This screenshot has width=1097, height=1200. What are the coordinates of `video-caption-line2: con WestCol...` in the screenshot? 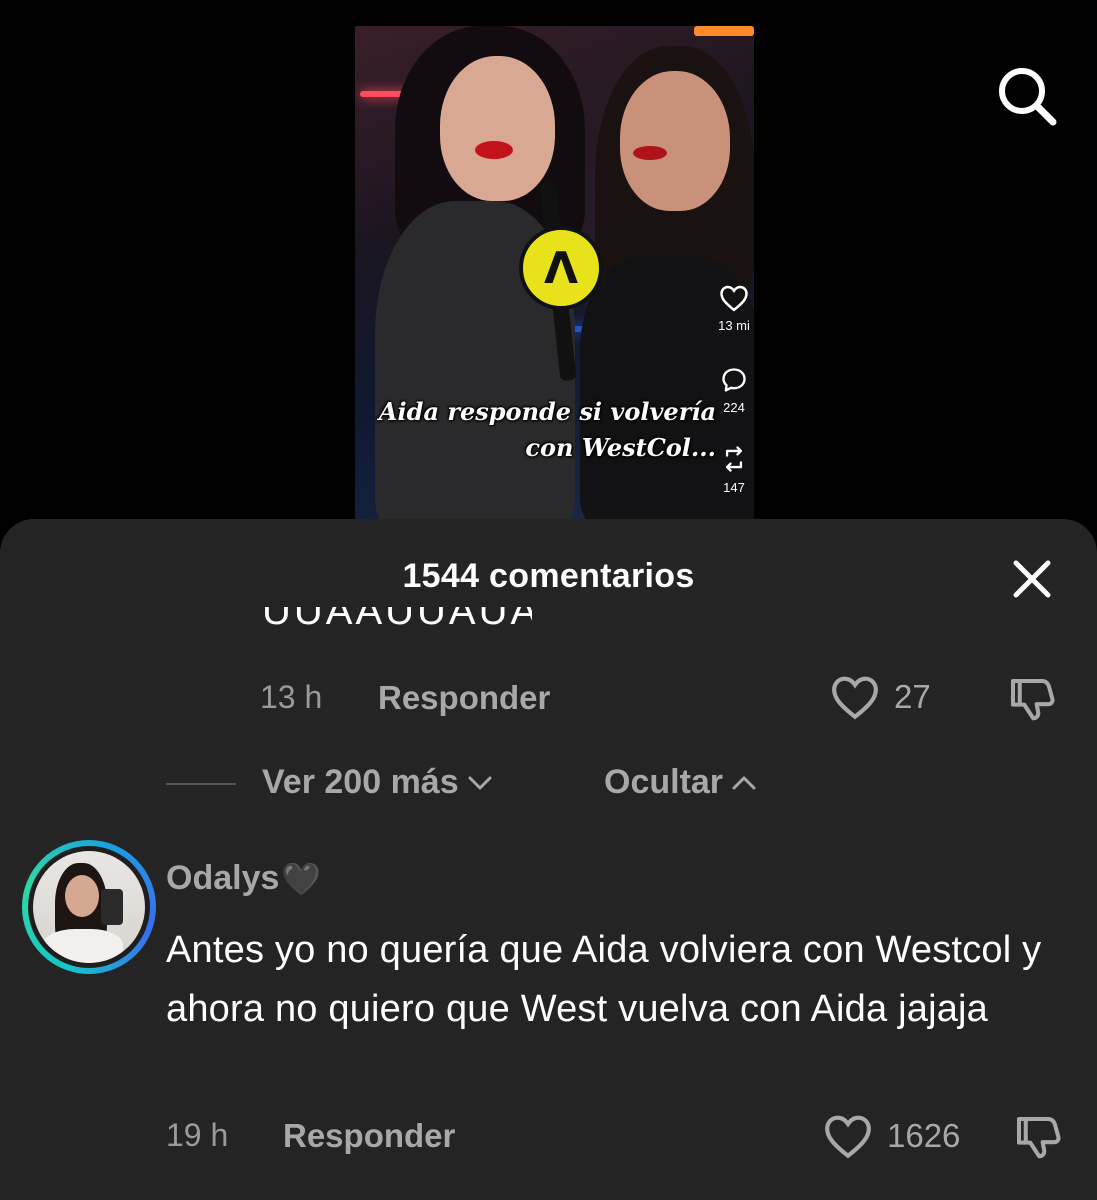 It's located at (620, 447).